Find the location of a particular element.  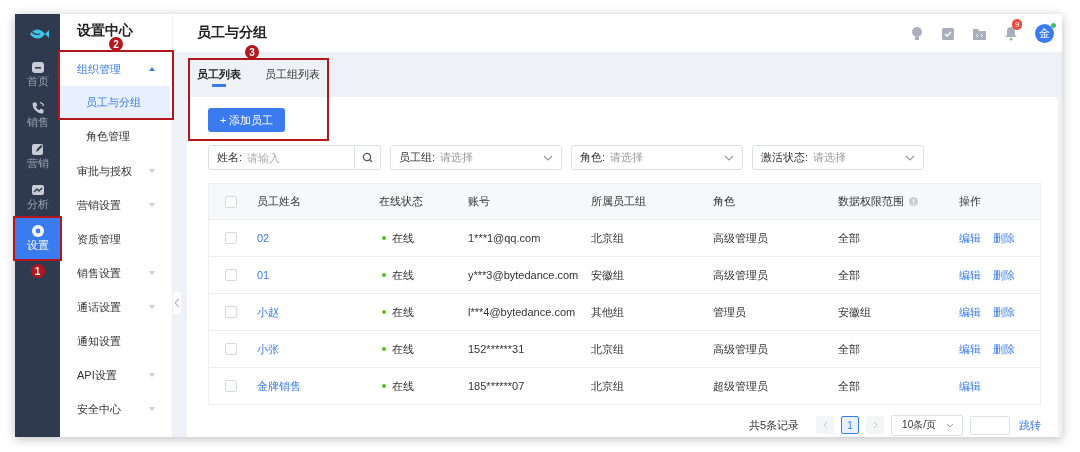

search-field: 姓名: 请输入 is located at coordinates (281, 157).